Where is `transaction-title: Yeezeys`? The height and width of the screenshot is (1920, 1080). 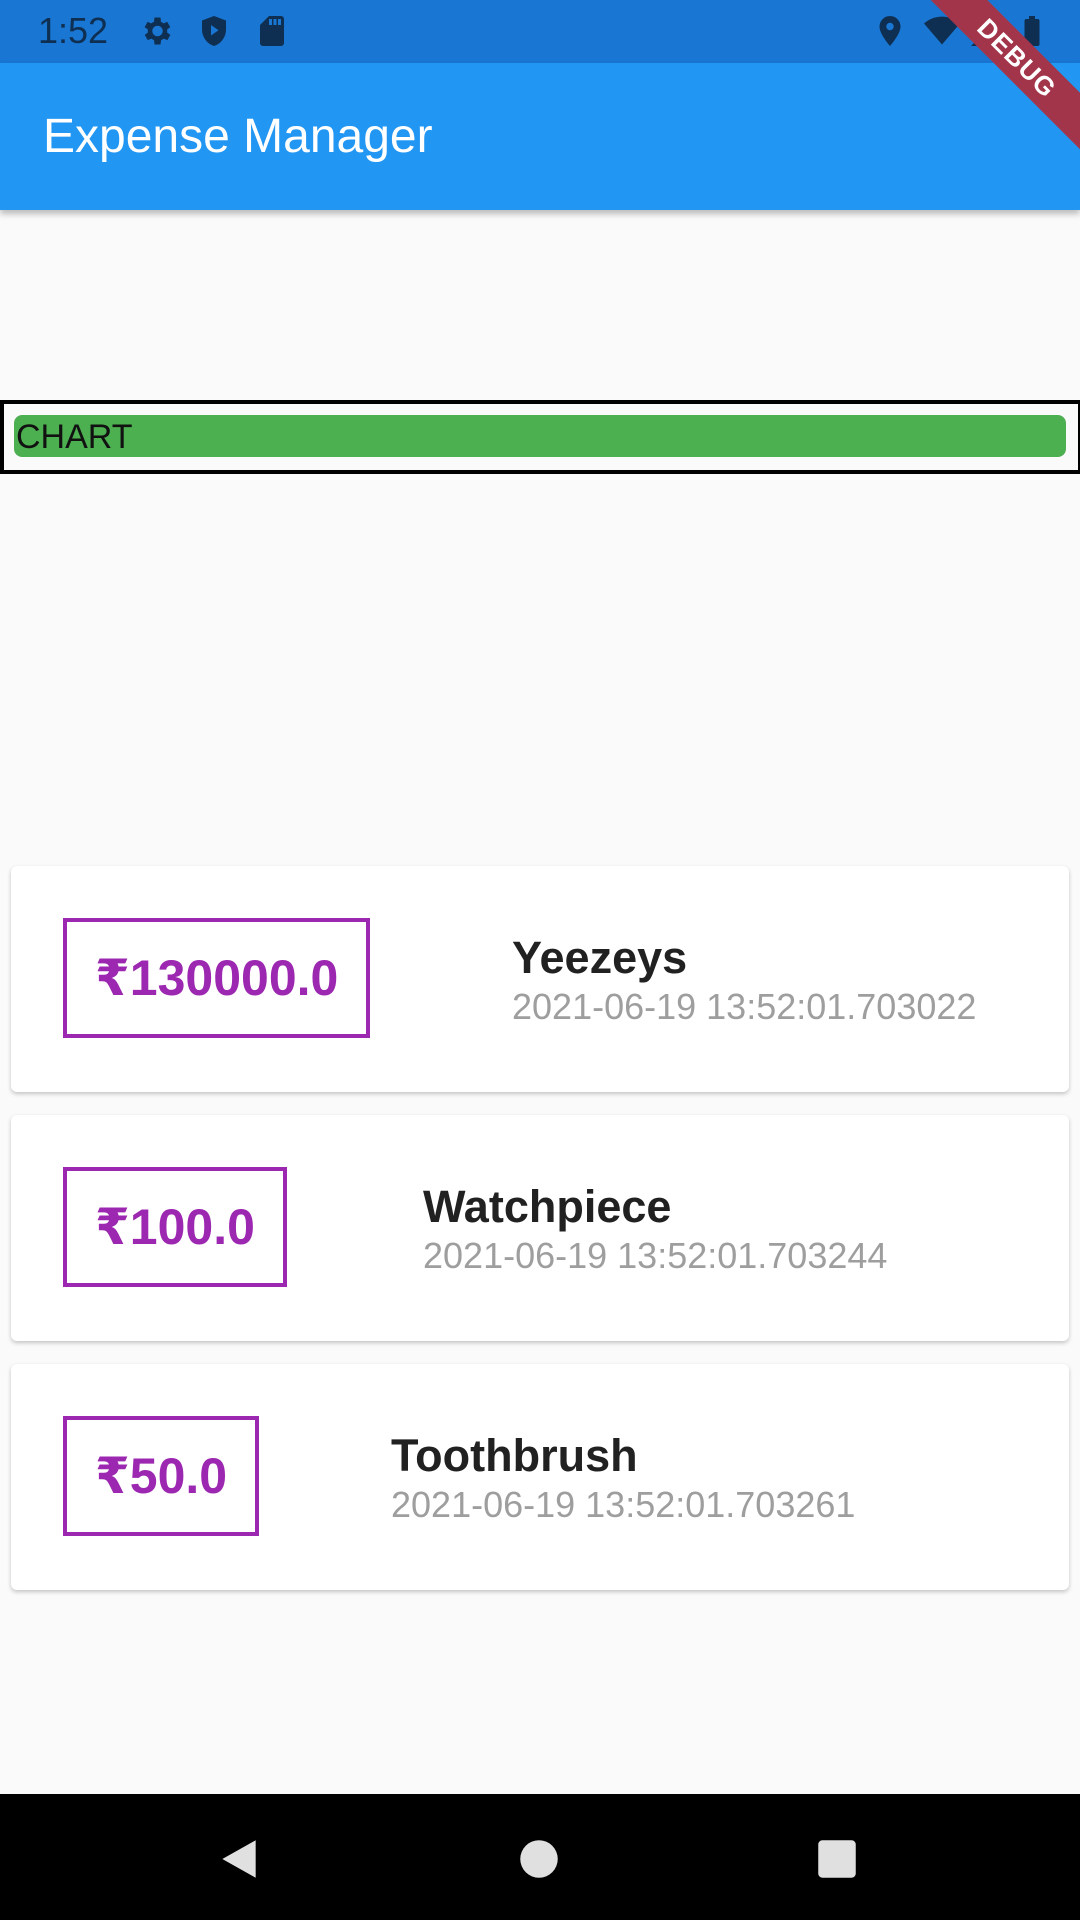
transaction-title: Yeezeys is located at coordinates (600, 957).